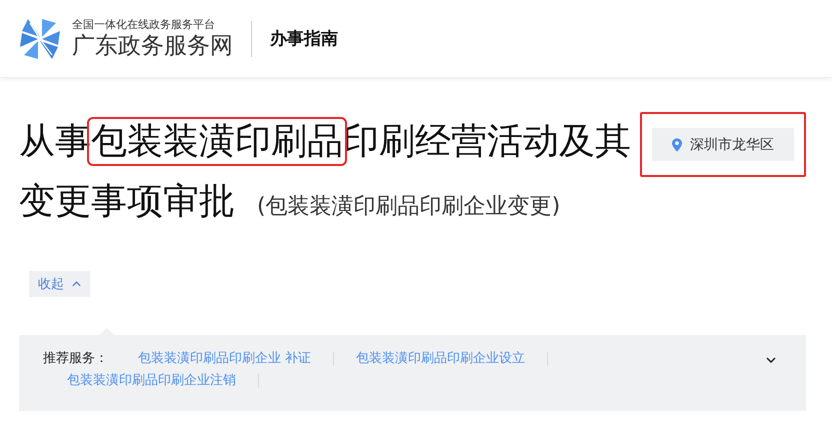 This screenshot has height=426, width=832. I want to click on service-link: 包装装潢印刷品印刷企业 补证, so click(225, 359).